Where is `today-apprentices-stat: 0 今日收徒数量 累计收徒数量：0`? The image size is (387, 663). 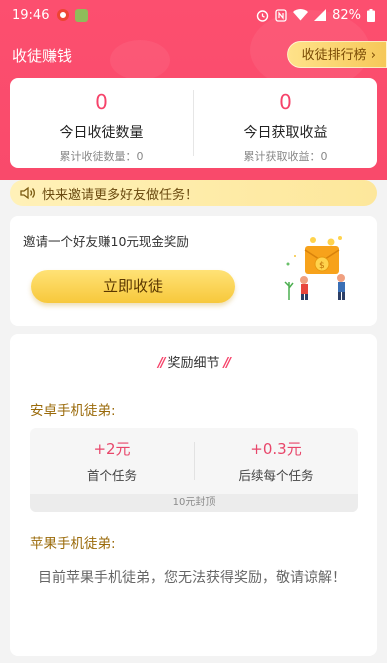
today-apprentices-stat: 0 今日收徒数量 累计收徒数量：0 is located at coordinates (101, 123).